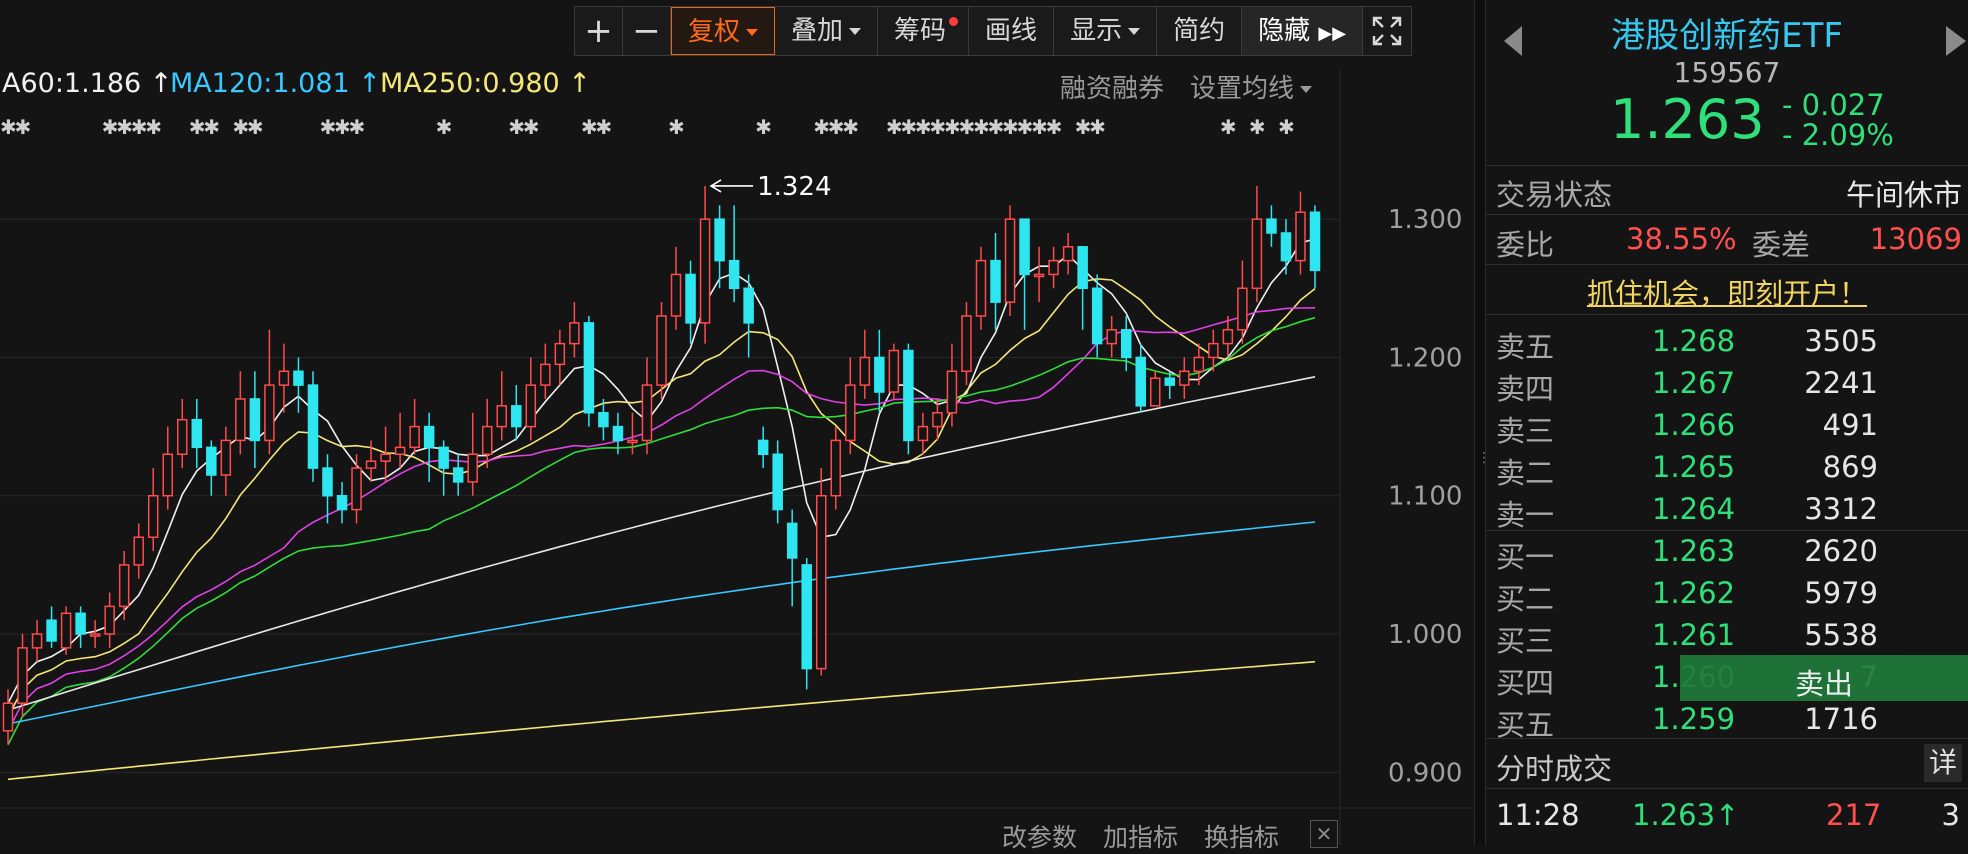 The width and height of the screenshot is (1968, 854). I want to click on price-change-pct: - 2.09%, so click(1838, 135).